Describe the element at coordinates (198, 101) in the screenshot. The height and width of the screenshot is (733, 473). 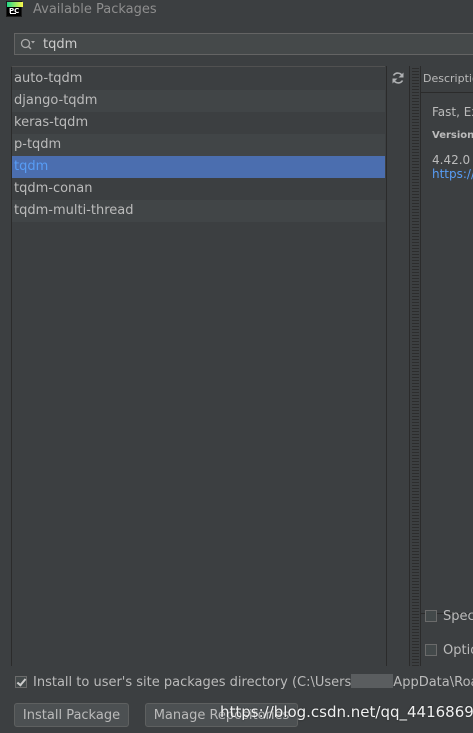
I see `package-item-django-tqdm: django-tqdm` at that location.